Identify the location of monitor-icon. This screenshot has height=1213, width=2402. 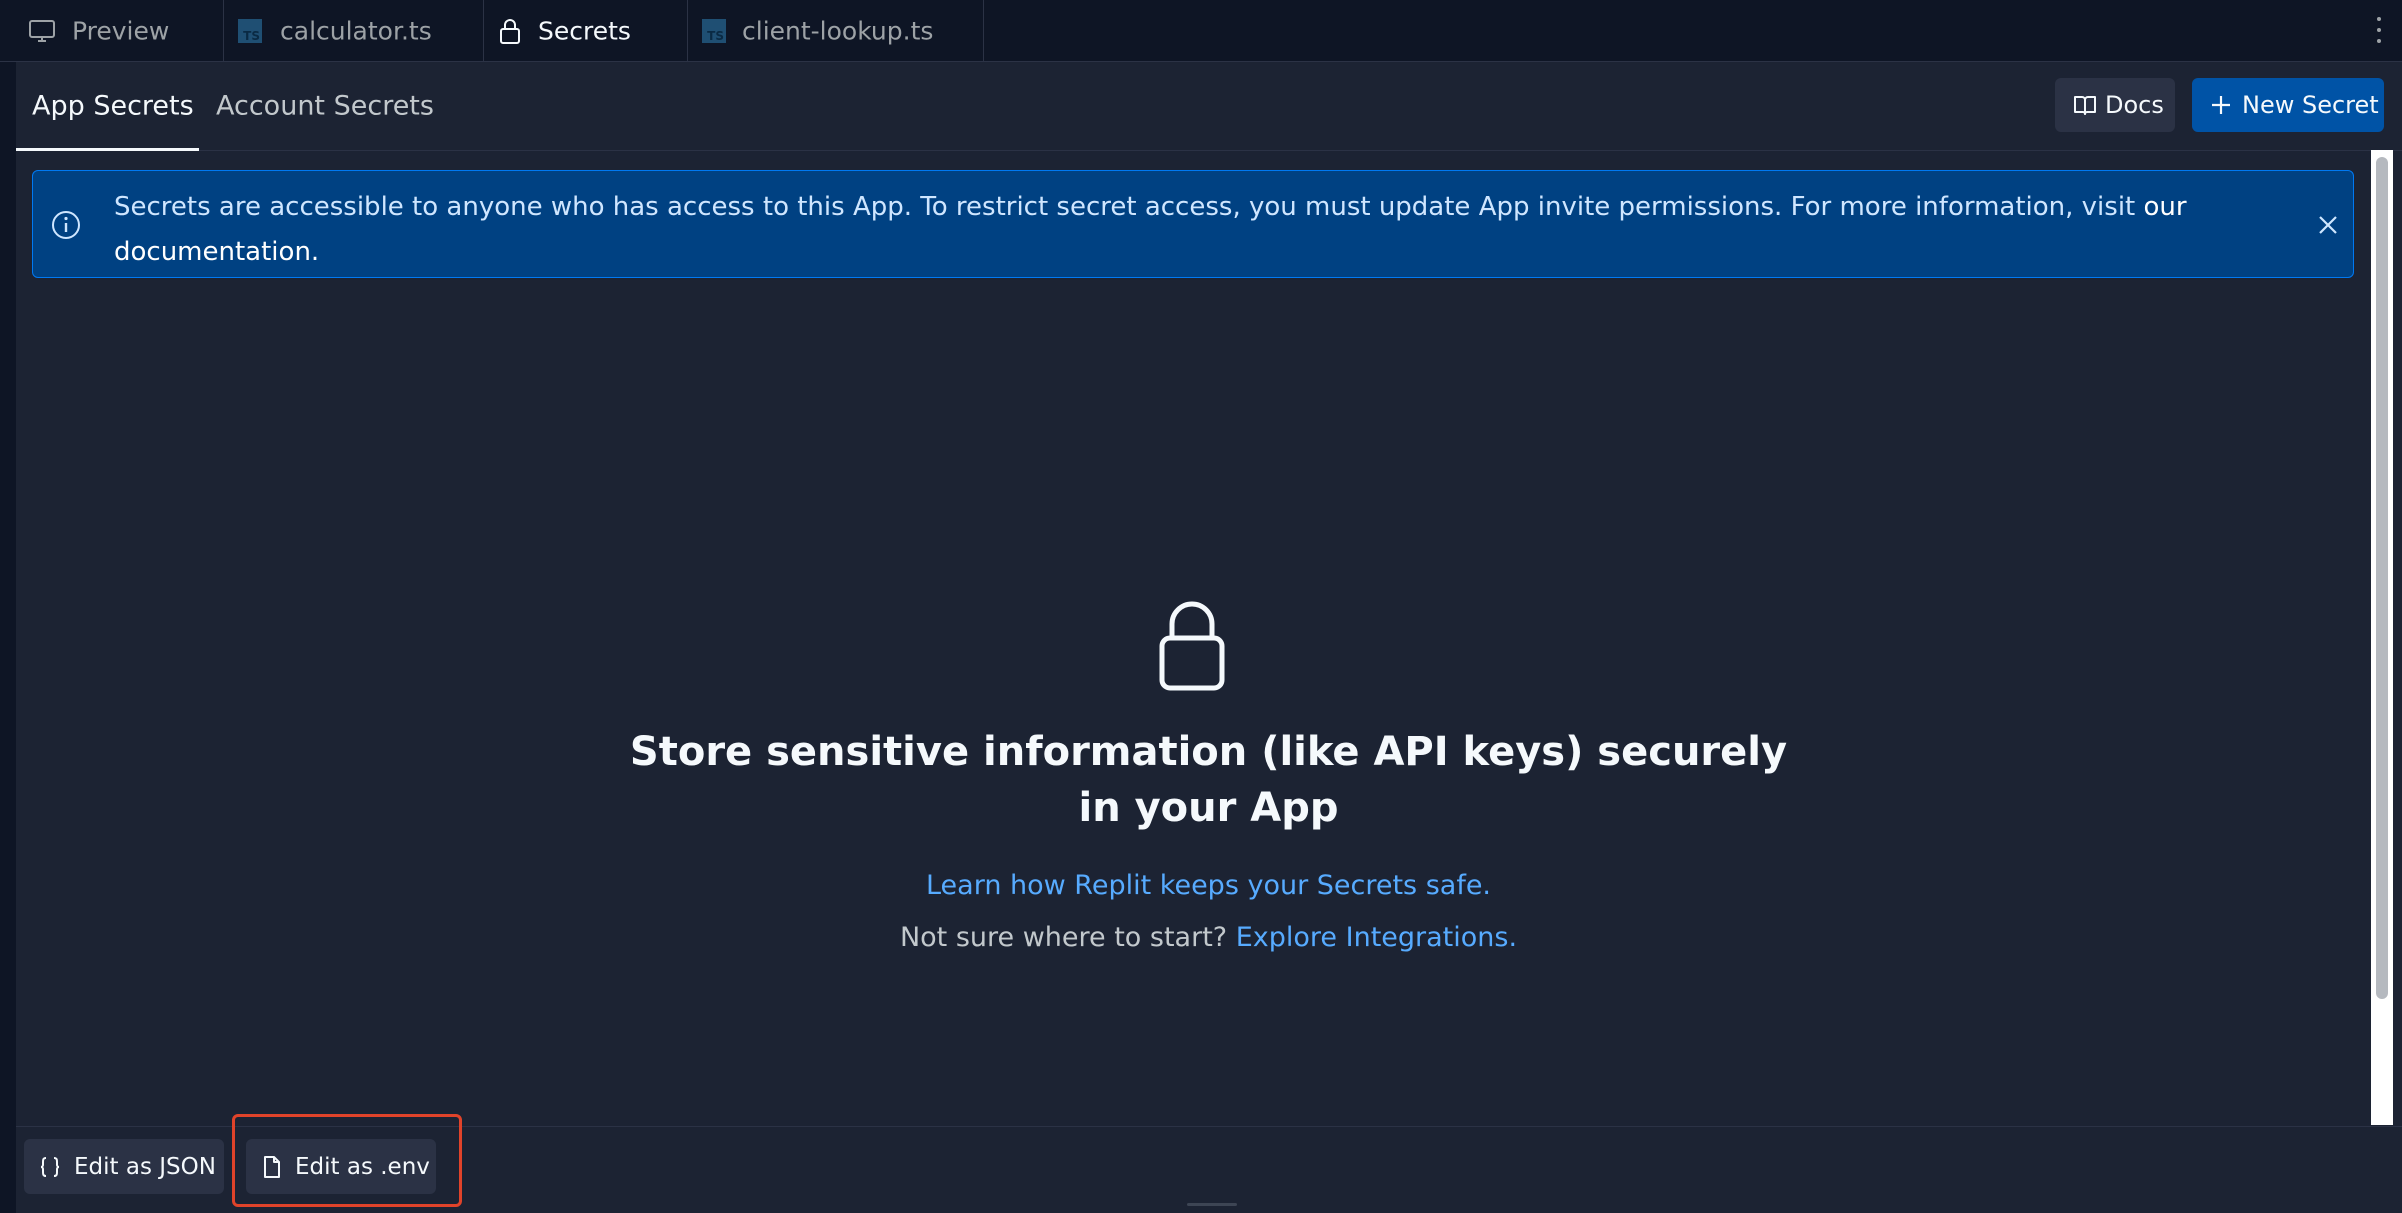
(42, 31).